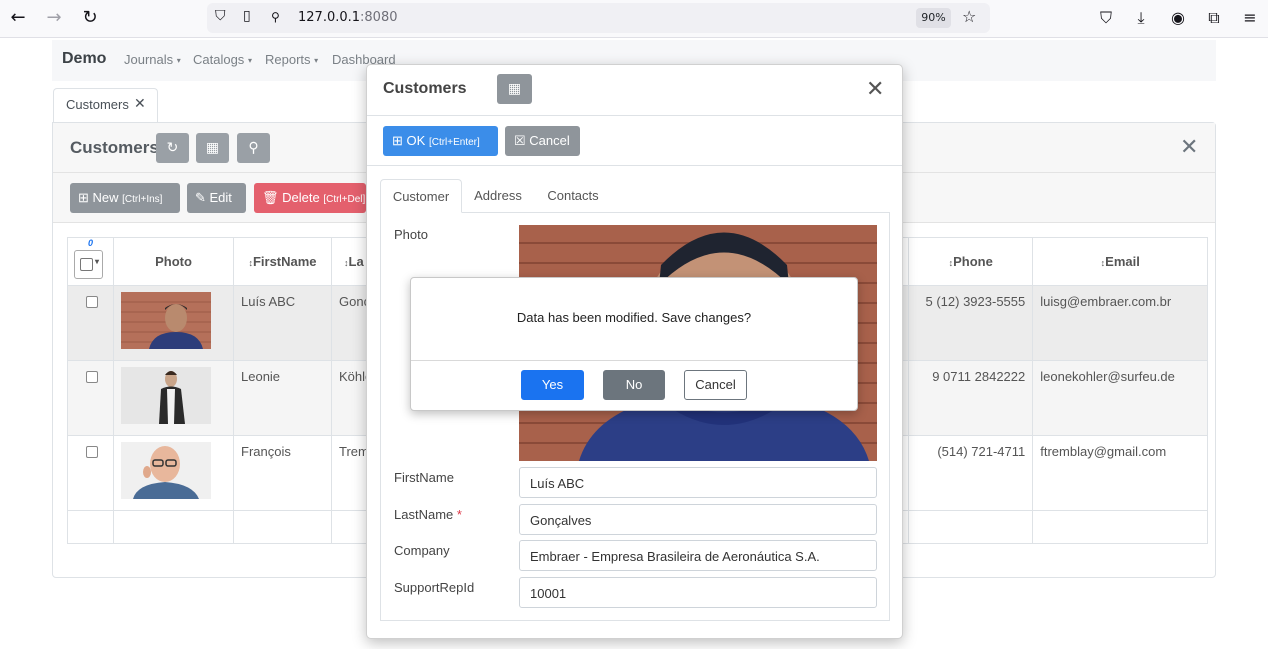 The height and width of the screenshot is (649, 1268). What do you see at coordinates (425, 88) in the screenshot?
I see `modal-title: Customers` at bounding box center [425, 88].